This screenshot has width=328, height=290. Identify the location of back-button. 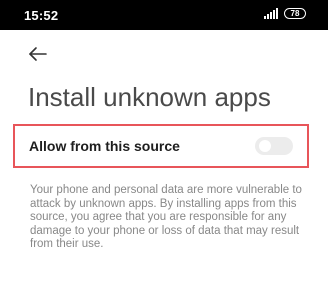
(38, 54).